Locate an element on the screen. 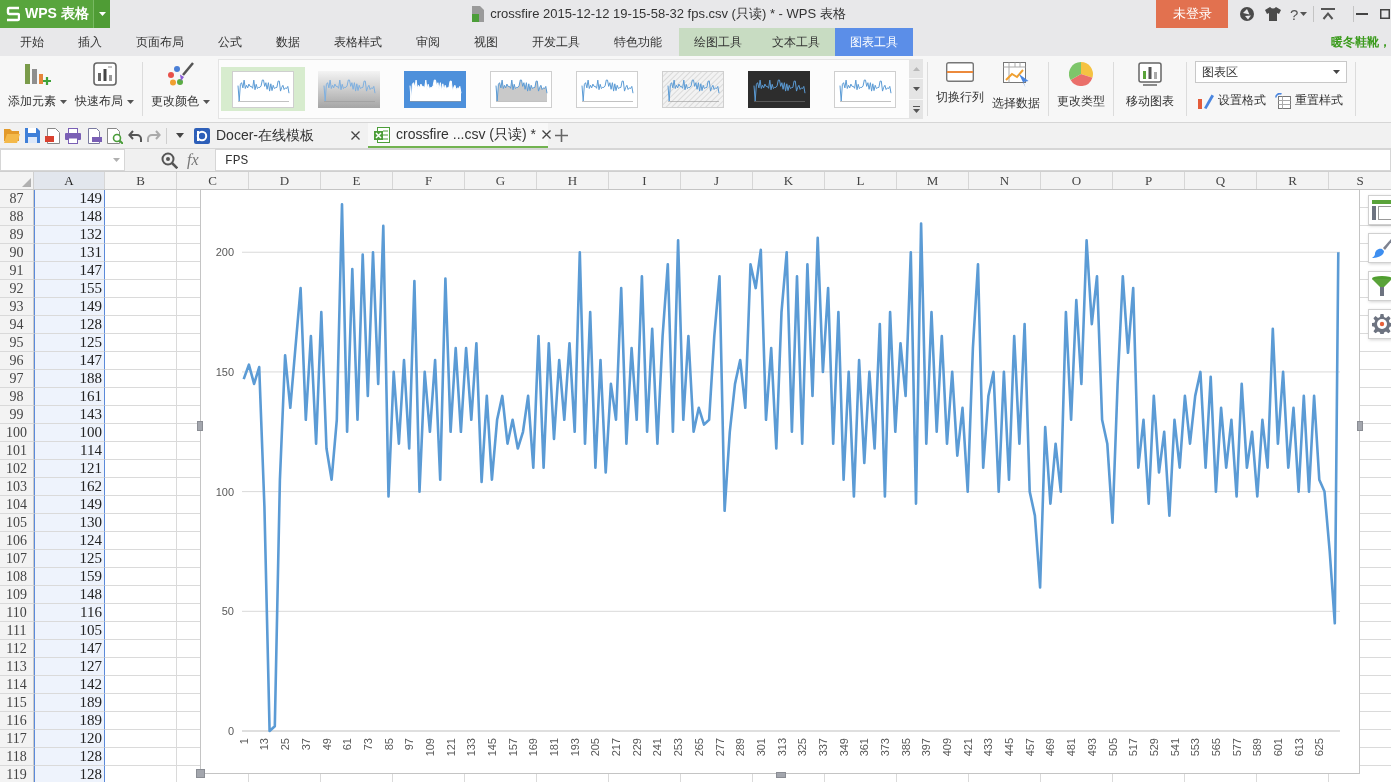 The width and height of the screenshot is (1391, 782). format-selection-button: 设置格式 is located at coordinates (1232, 100).